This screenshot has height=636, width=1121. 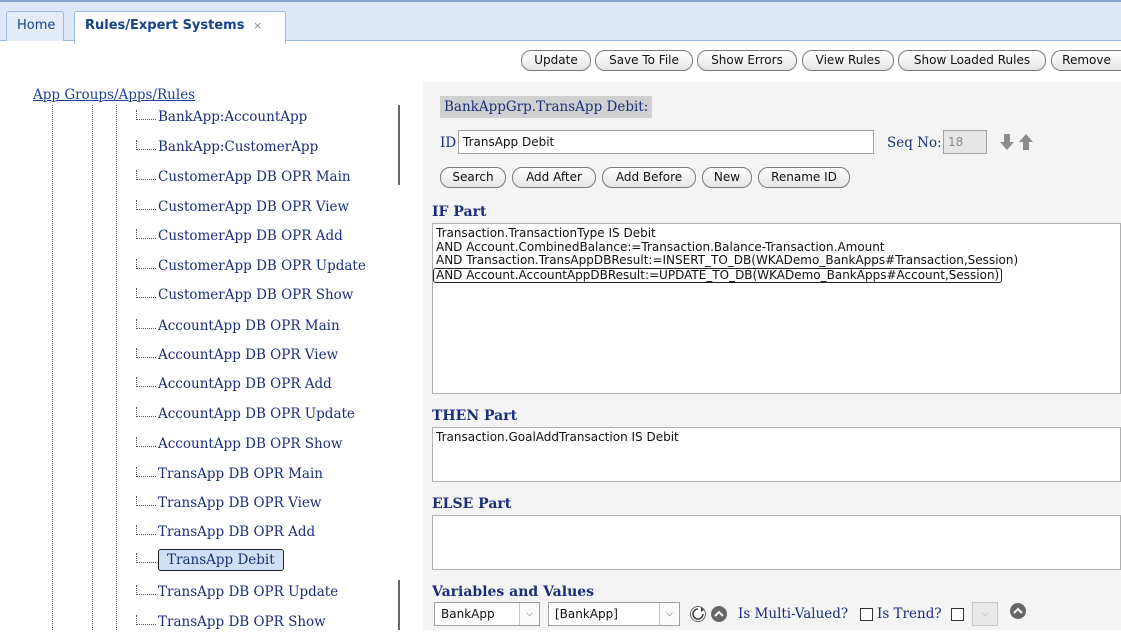 I want to click on tree-item: CustomerApp DB OPR Show, so click(x=244, y=298).